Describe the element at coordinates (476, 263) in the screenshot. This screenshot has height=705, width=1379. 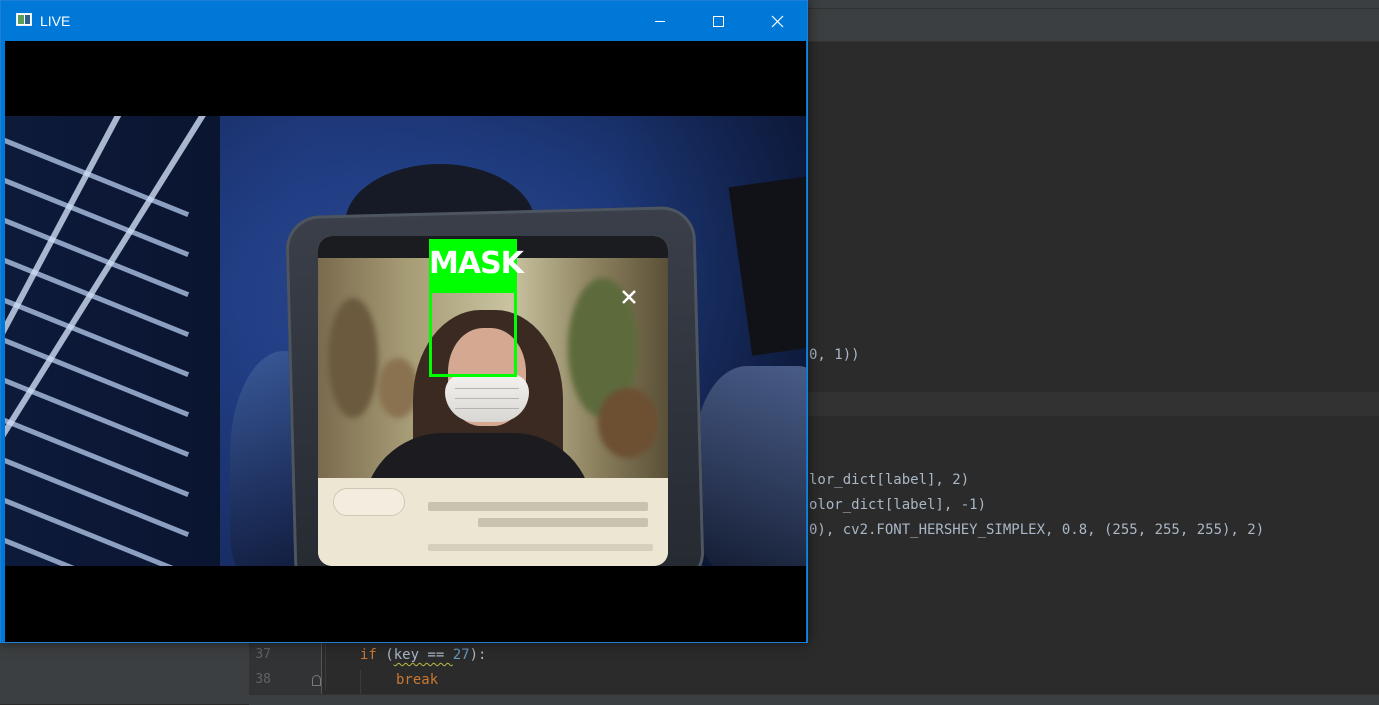
I see `detection-label: MASK` at that location.